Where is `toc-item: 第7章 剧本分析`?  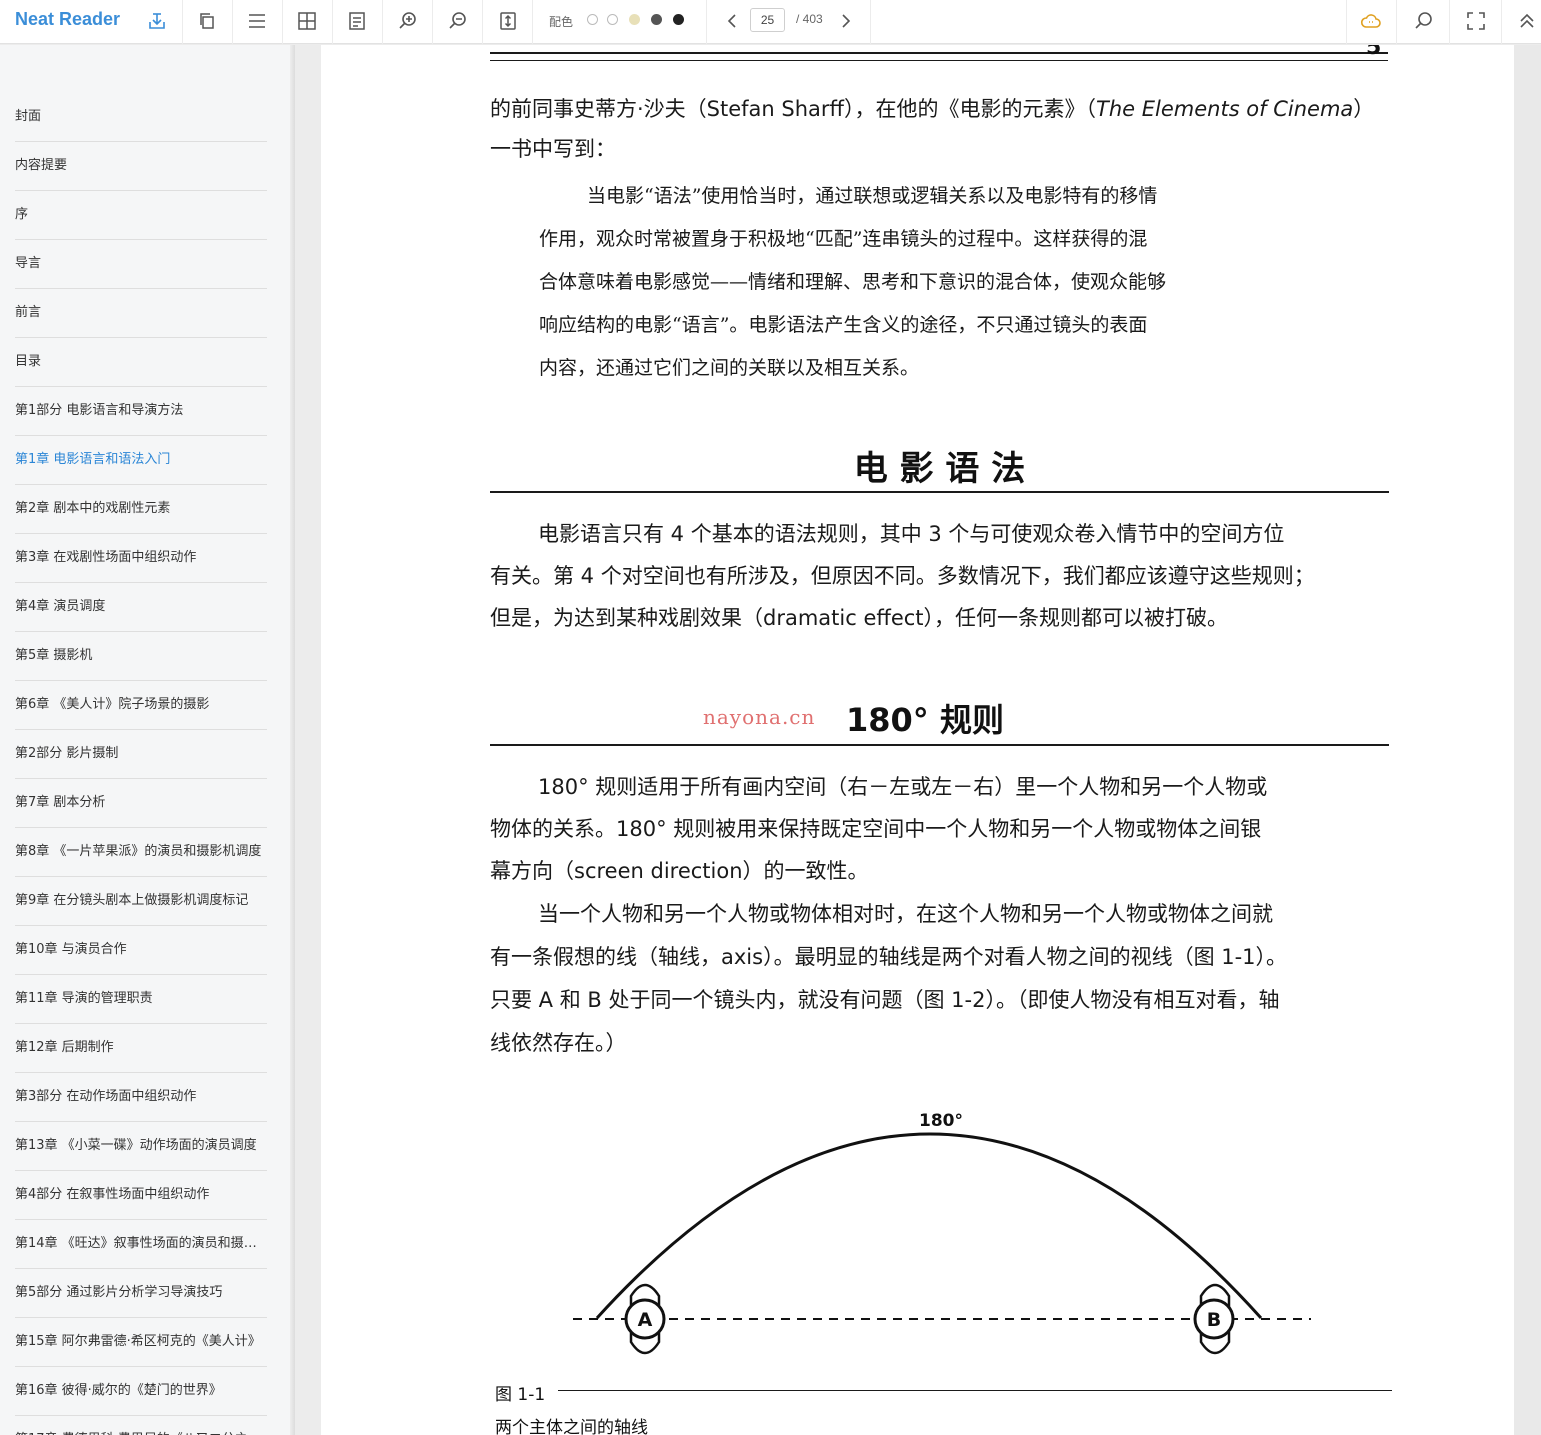
toc-item: 第7章 剧本分析 is located at coordinates (141, 804).